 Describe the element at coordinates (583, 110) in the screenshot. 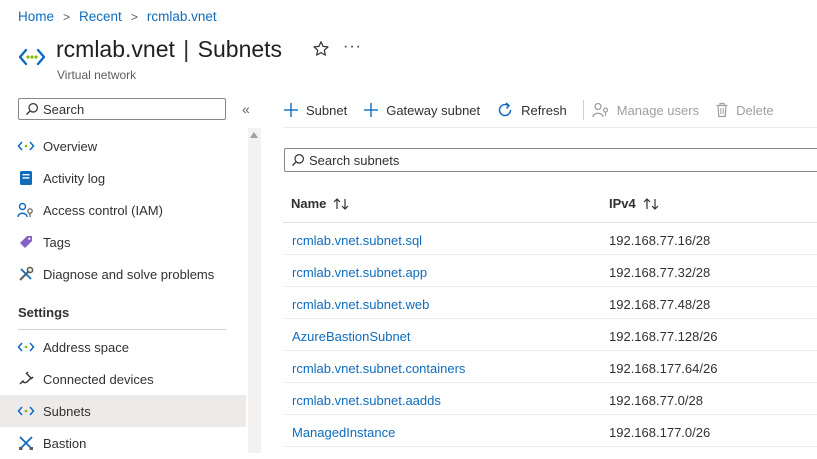

I see `toolbar-divider` at that location.